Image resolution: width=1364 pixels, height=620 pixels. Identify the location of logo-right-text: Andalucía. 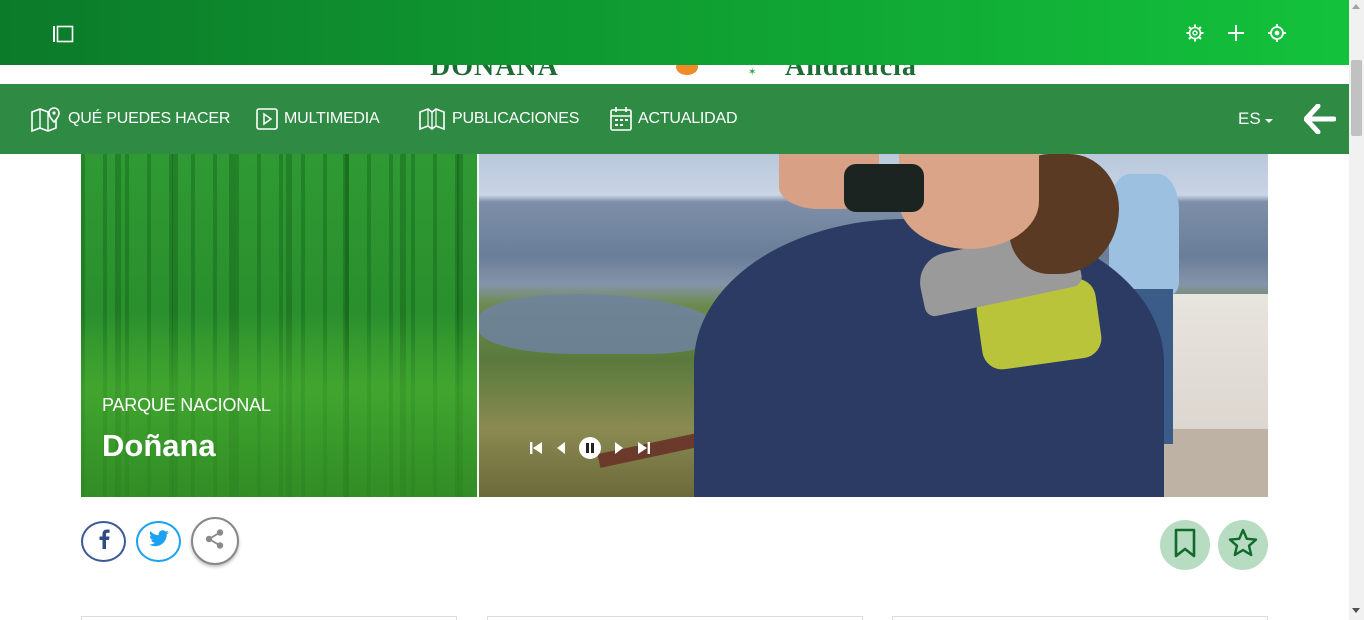
(851, 73).